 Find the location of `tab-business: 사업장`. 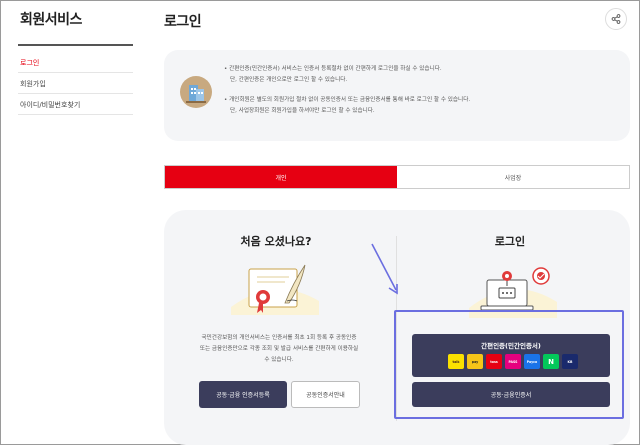

tab-business: 사업장 is located at coordinates (513, 177).